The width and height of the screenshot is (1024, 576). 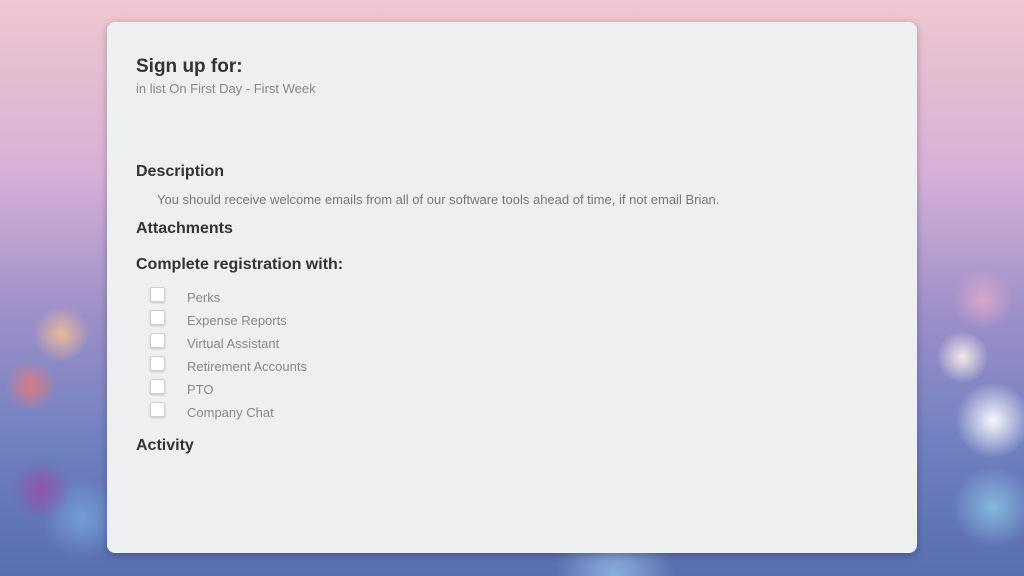 I want to click on description-heading: Description, so click(x=180, y=171).